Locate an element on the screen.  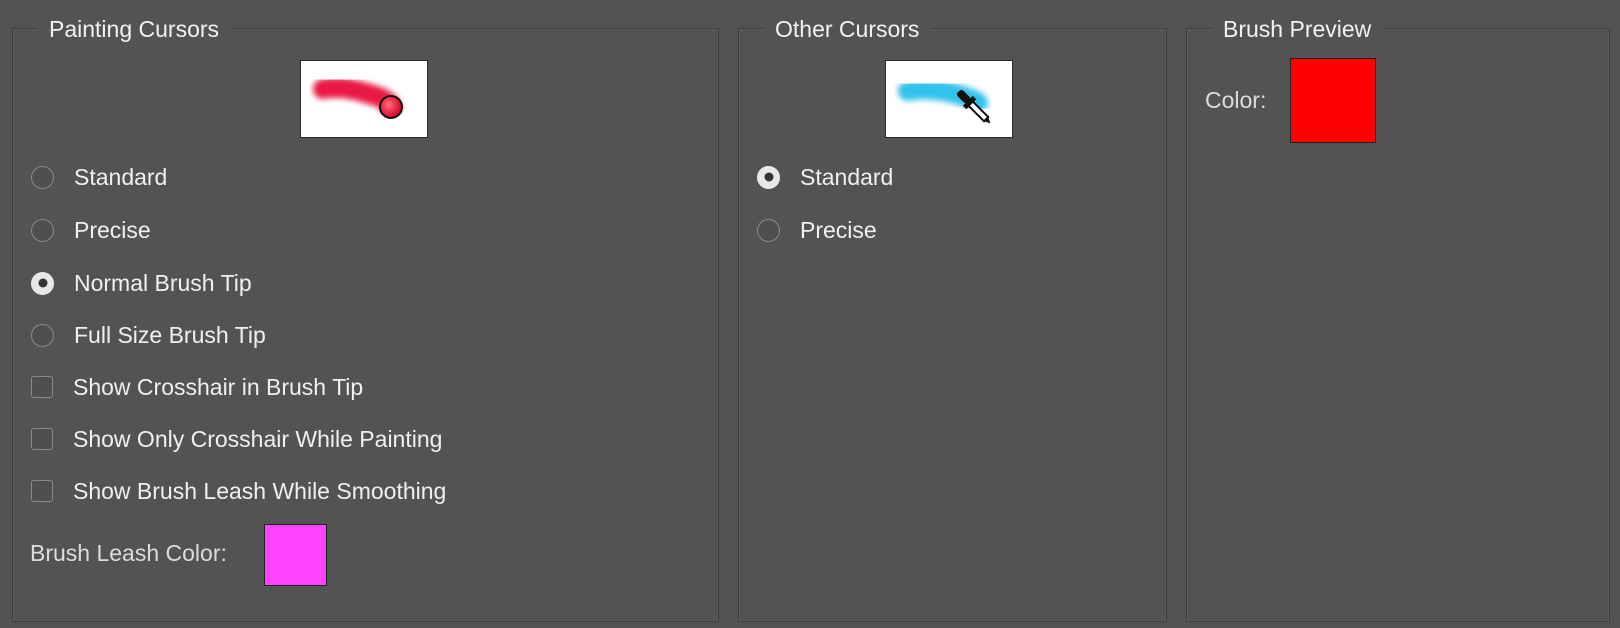
brush-tip-cursor-icon is located at coordinates (358, 98).